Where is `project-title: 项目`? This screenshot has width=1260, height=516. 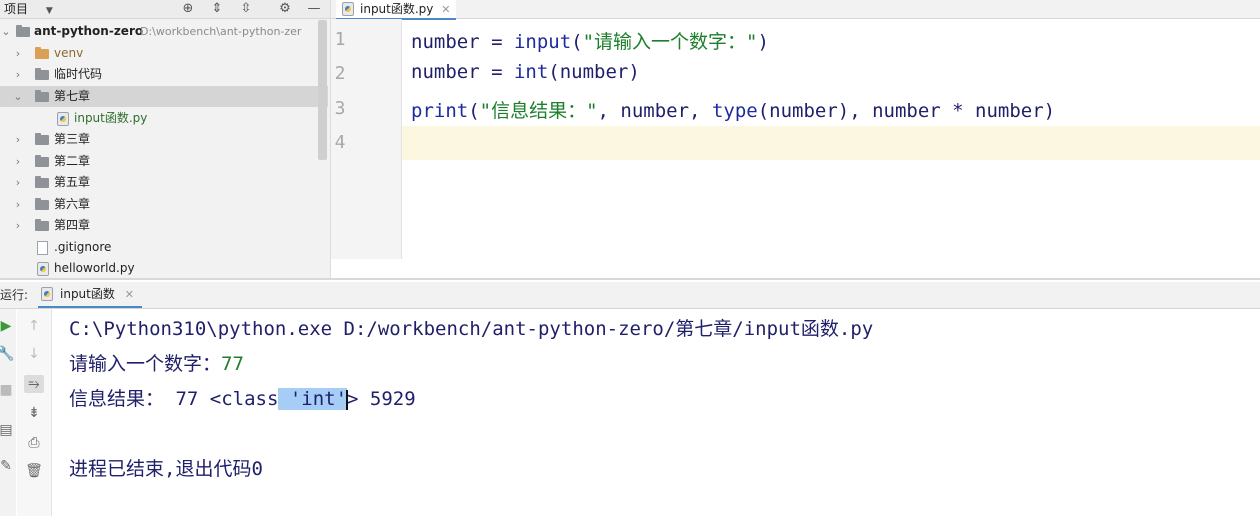
project-title: 项目 is located at coordinates (16, 9).